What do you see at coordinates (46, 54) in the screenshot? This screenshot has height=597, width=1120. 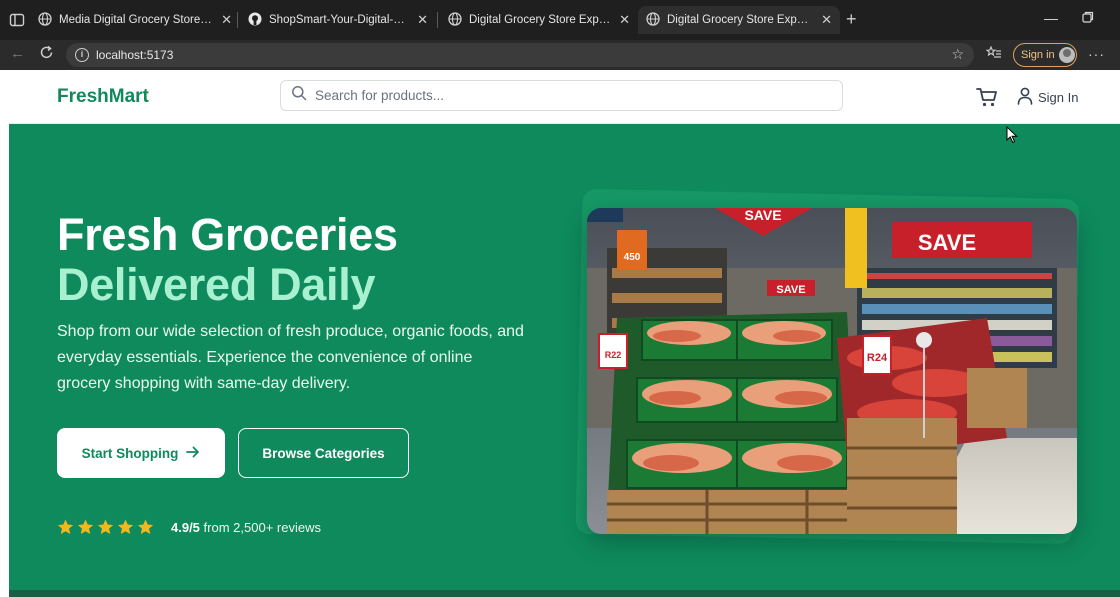 I see `reload-icon` at bounding box center [46, 54].